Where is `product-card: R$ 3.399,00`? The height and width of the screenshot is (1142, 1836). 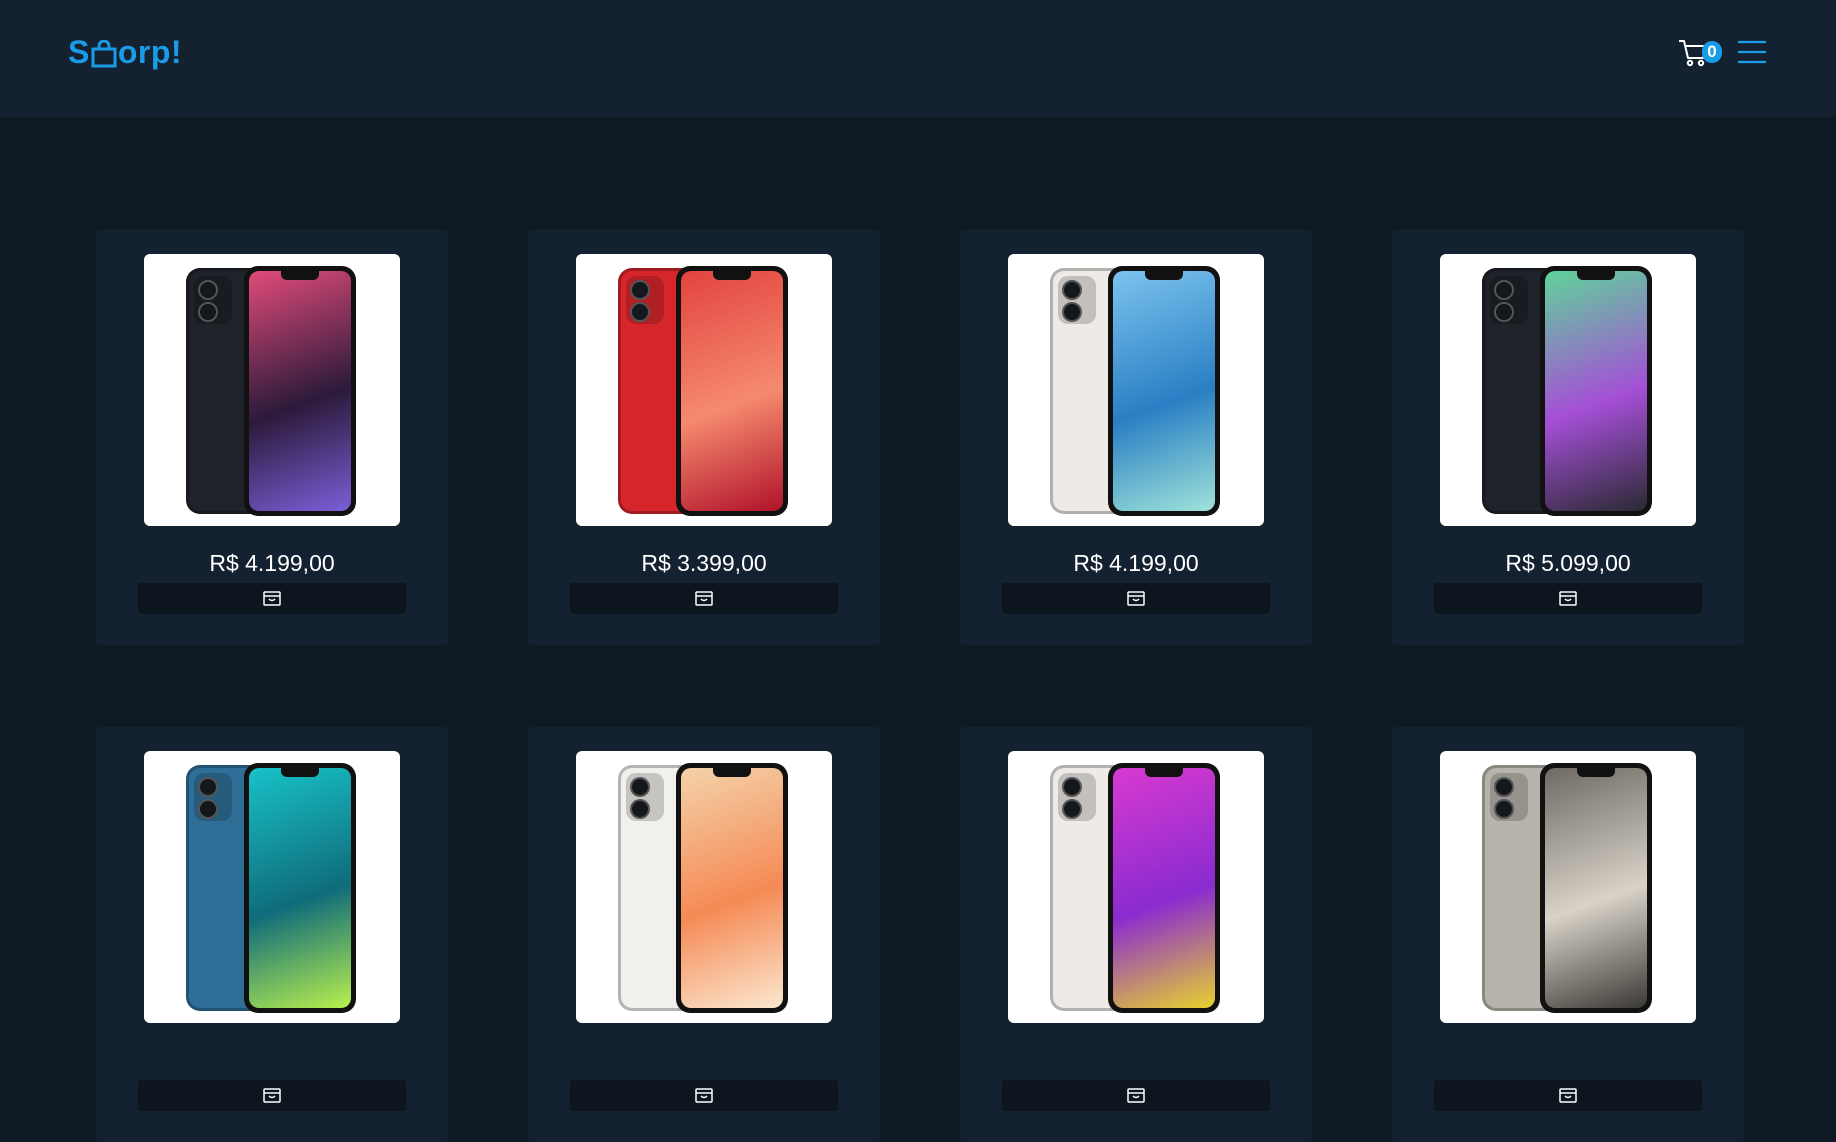
product-card: R$ 3.399,00 is located at coordinates (704, 437).